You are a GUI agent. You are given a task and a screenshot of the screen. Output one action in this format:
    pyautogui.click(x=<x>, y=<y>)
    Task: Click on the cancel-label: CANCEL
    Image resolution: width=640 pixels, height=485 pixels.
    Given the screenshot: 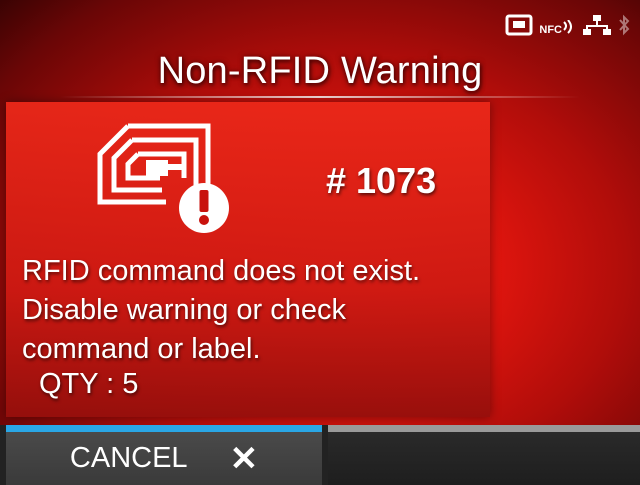 What is the action you would take?
    pyautogui.click(x=128, y=458)
    